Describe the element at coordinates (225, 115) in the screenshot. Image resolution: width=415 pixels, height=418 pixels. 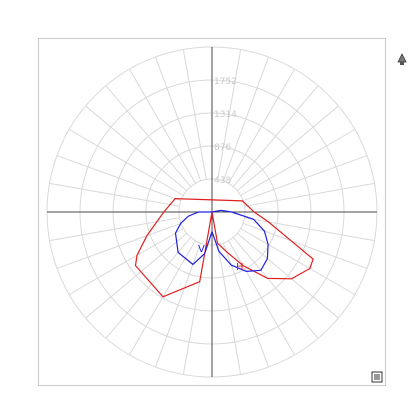
I see `radial-tick-label: 1314` at that location.